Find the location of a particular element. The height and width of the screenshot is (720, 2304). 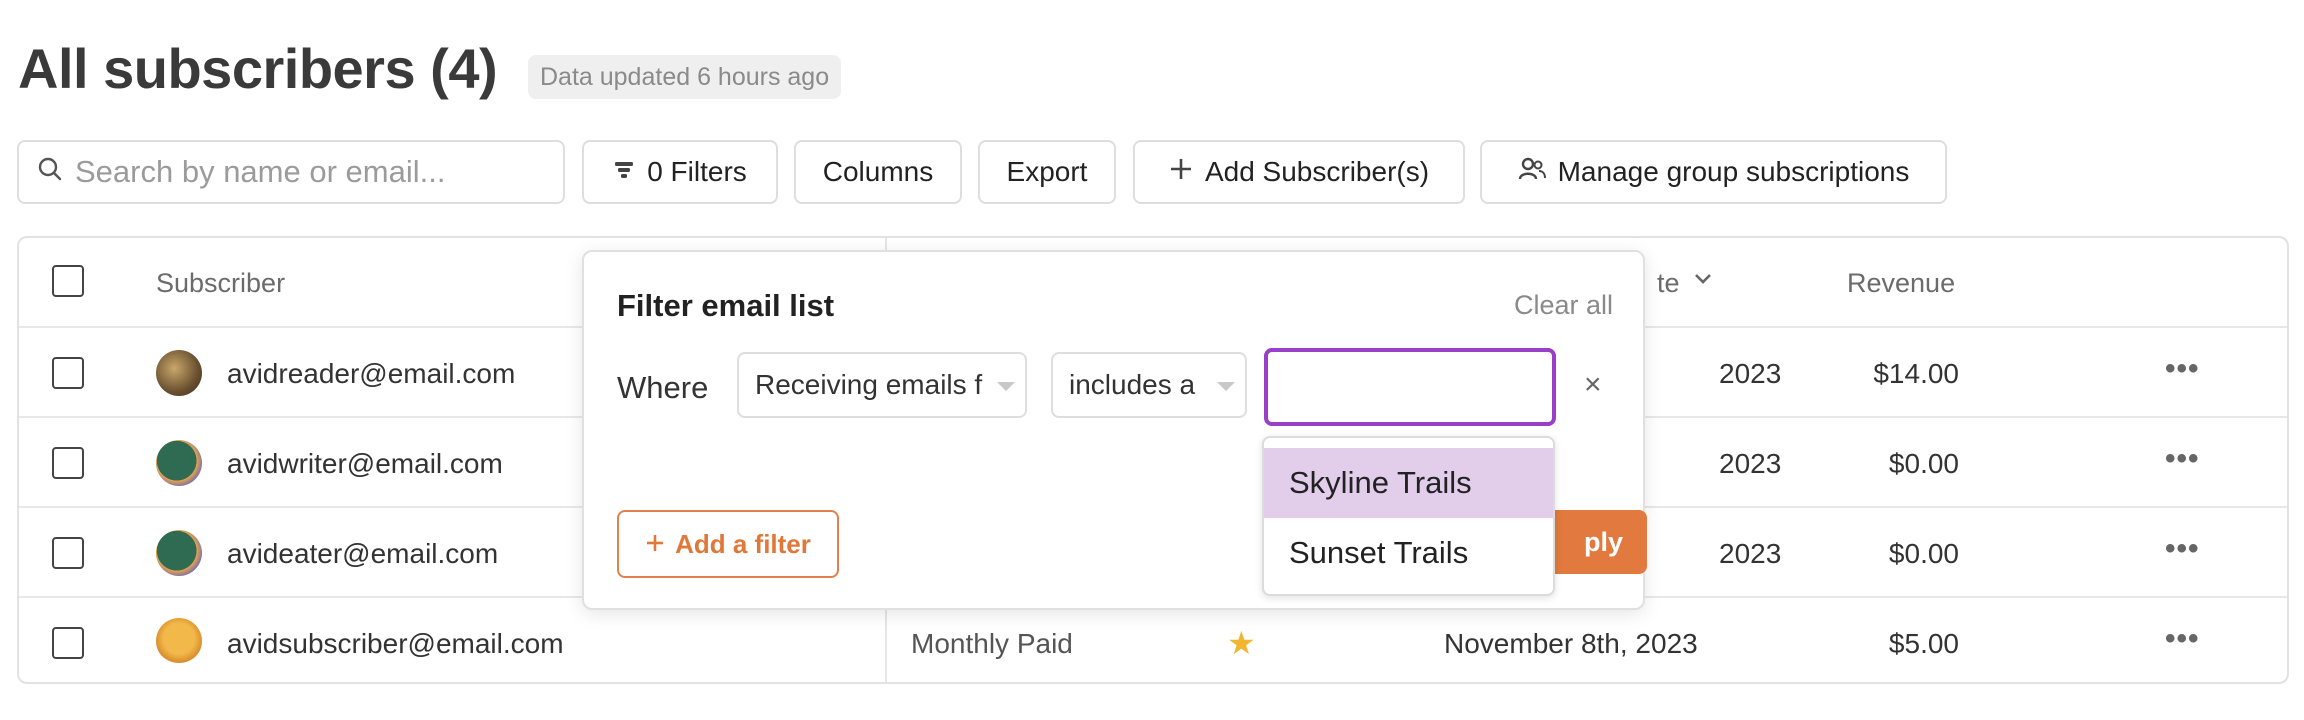

add-filter-button: Add a filter is located at coordinates (728, 544).